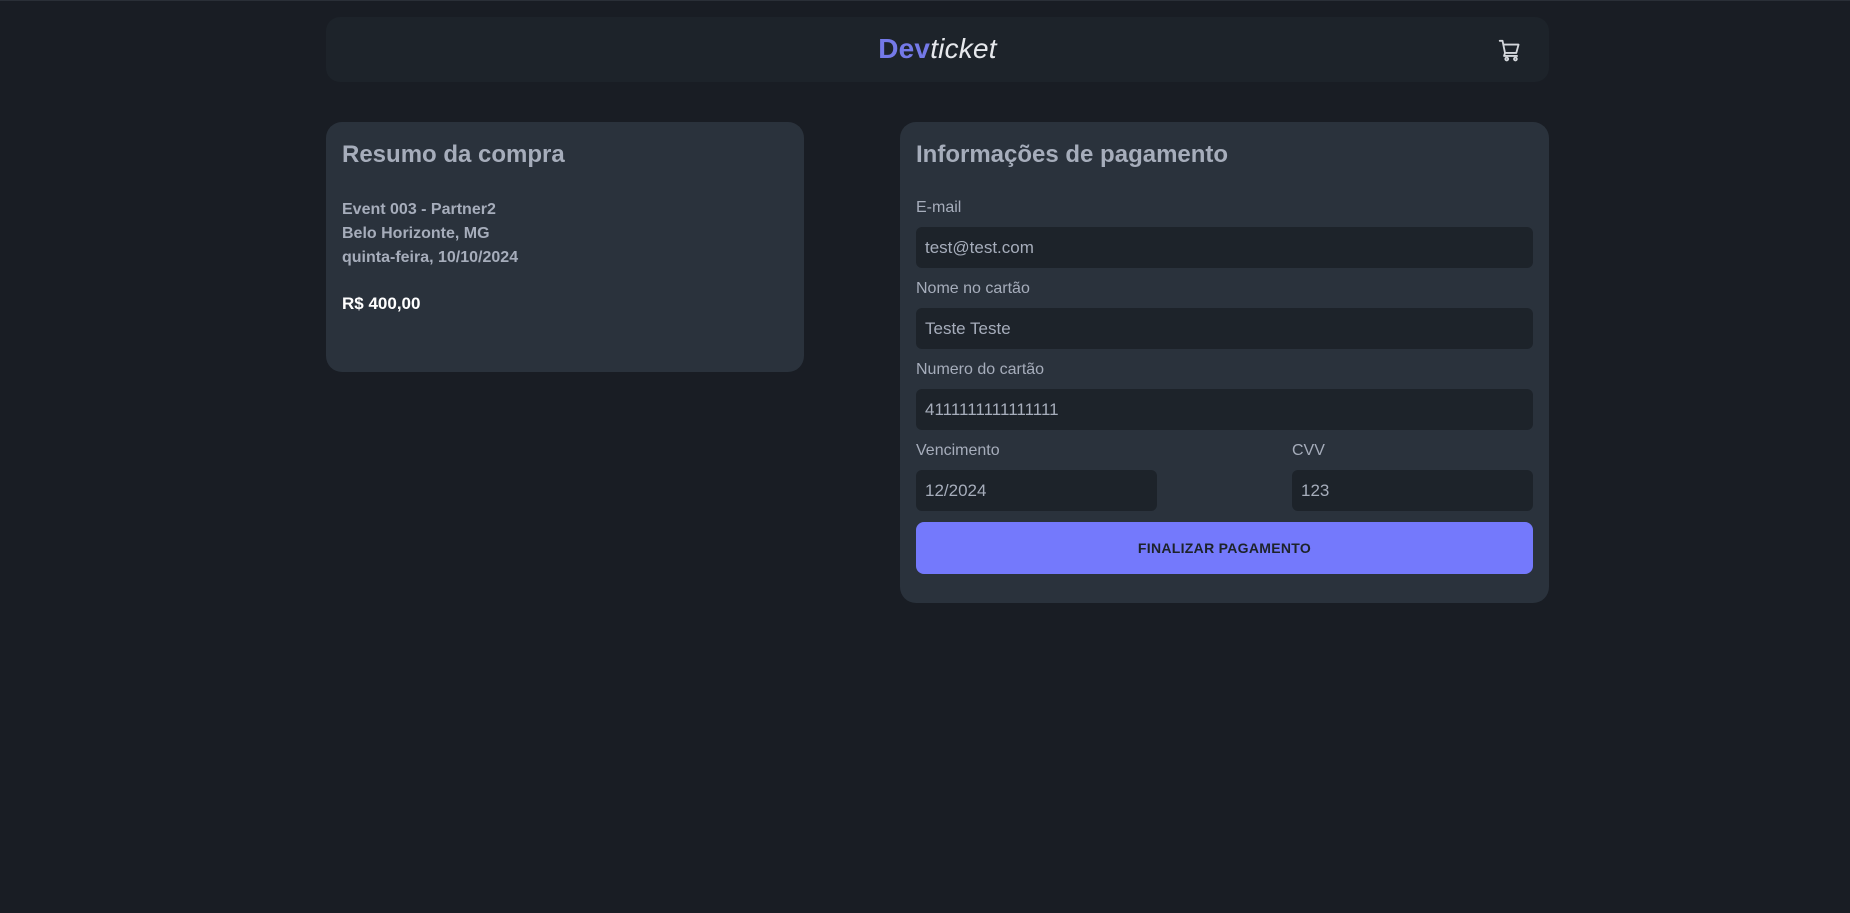 This screenshot has width=1850, height=913. Describe the element at coordinates (381, 303) in the screenshot. I see `summary-price: R$ 400,00` at that location.